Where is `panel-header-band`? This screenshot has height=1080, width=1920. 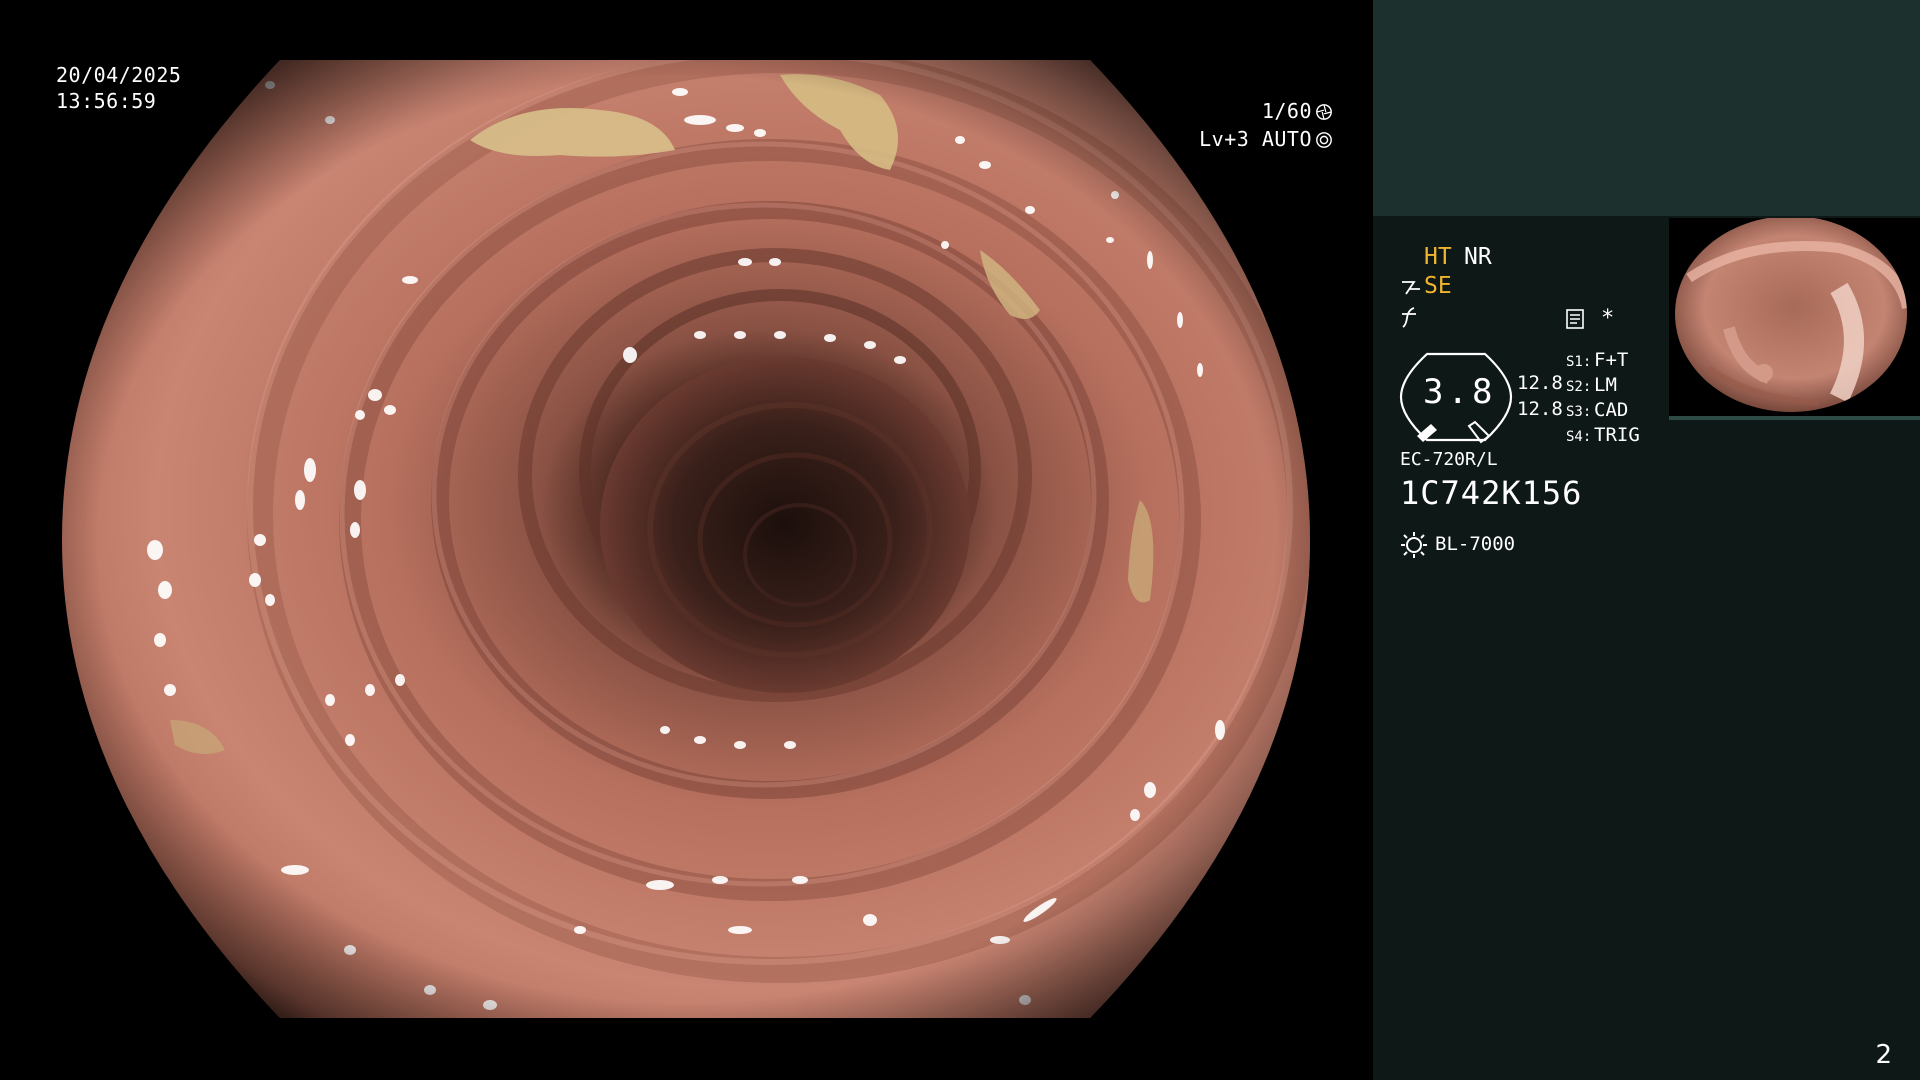
panel-header-band is located at coordinates (1646, 108).